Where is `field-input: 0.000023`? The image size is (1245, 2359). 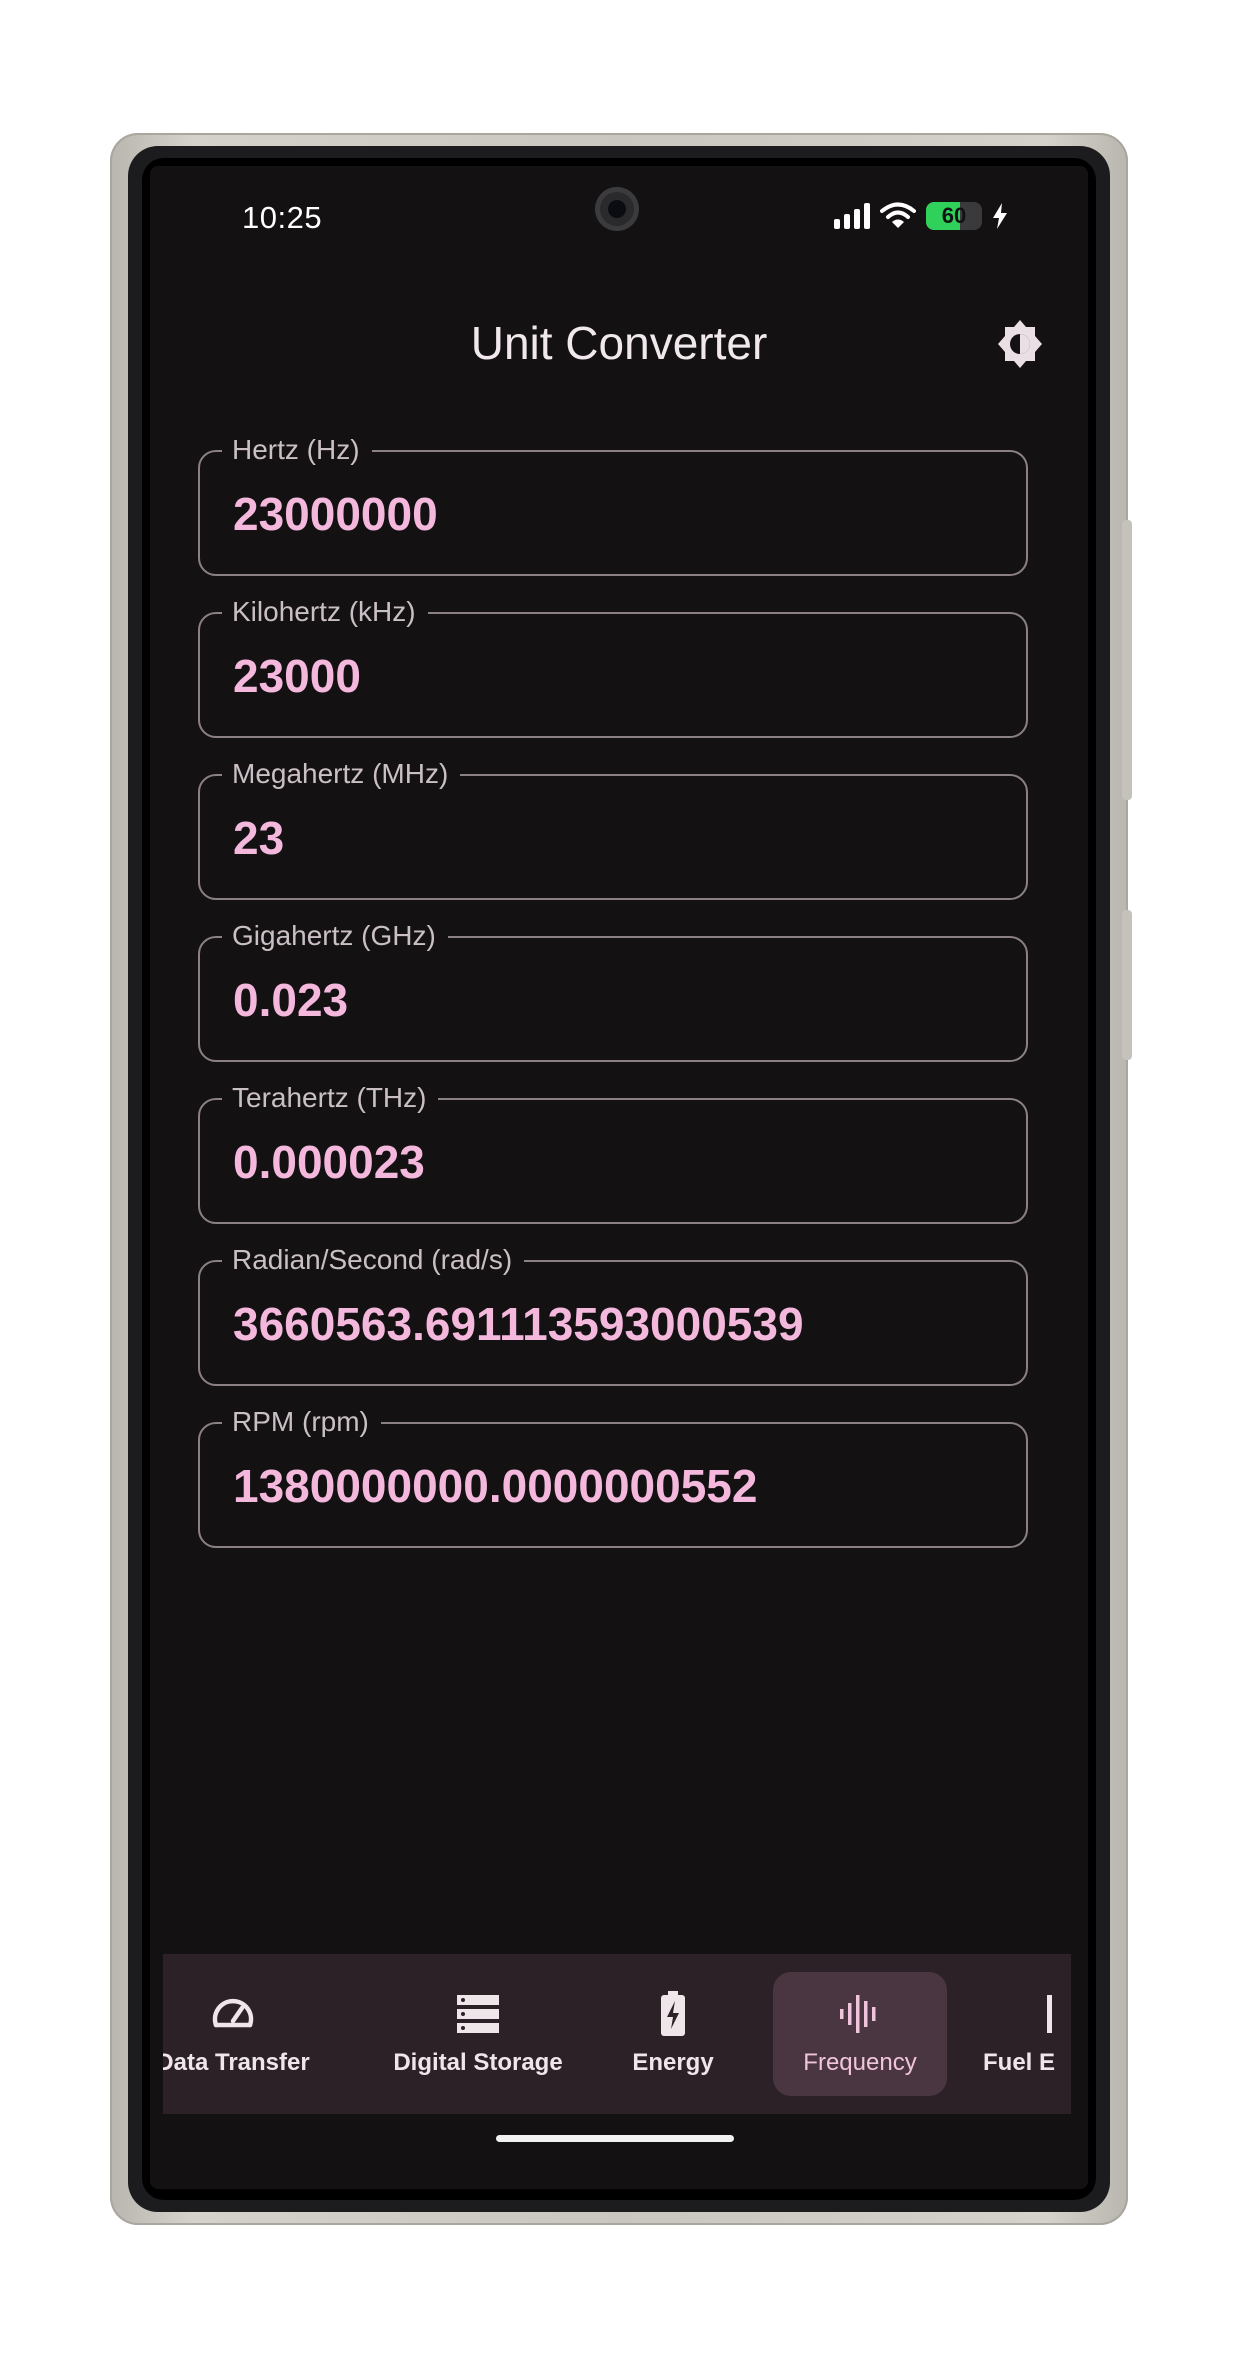
field-input: 0.000023 is located at coordinates (329, 1162).